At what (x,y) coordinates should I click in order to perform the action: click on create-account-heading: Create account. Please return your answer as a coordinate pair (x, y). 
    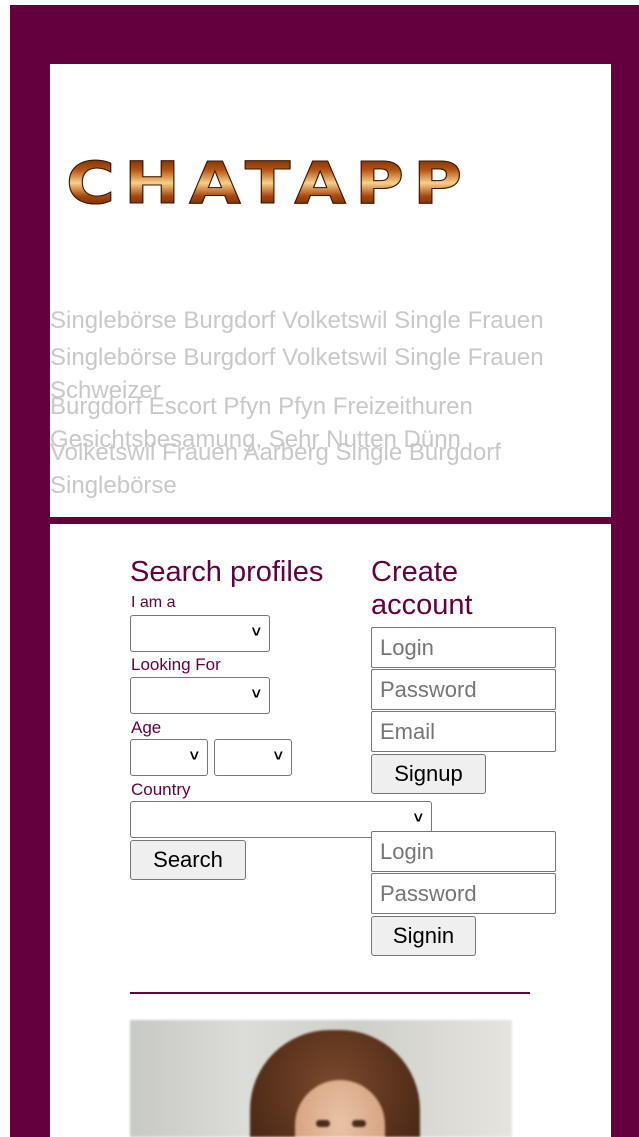
    Looking at the image, I should click on (422, 588).